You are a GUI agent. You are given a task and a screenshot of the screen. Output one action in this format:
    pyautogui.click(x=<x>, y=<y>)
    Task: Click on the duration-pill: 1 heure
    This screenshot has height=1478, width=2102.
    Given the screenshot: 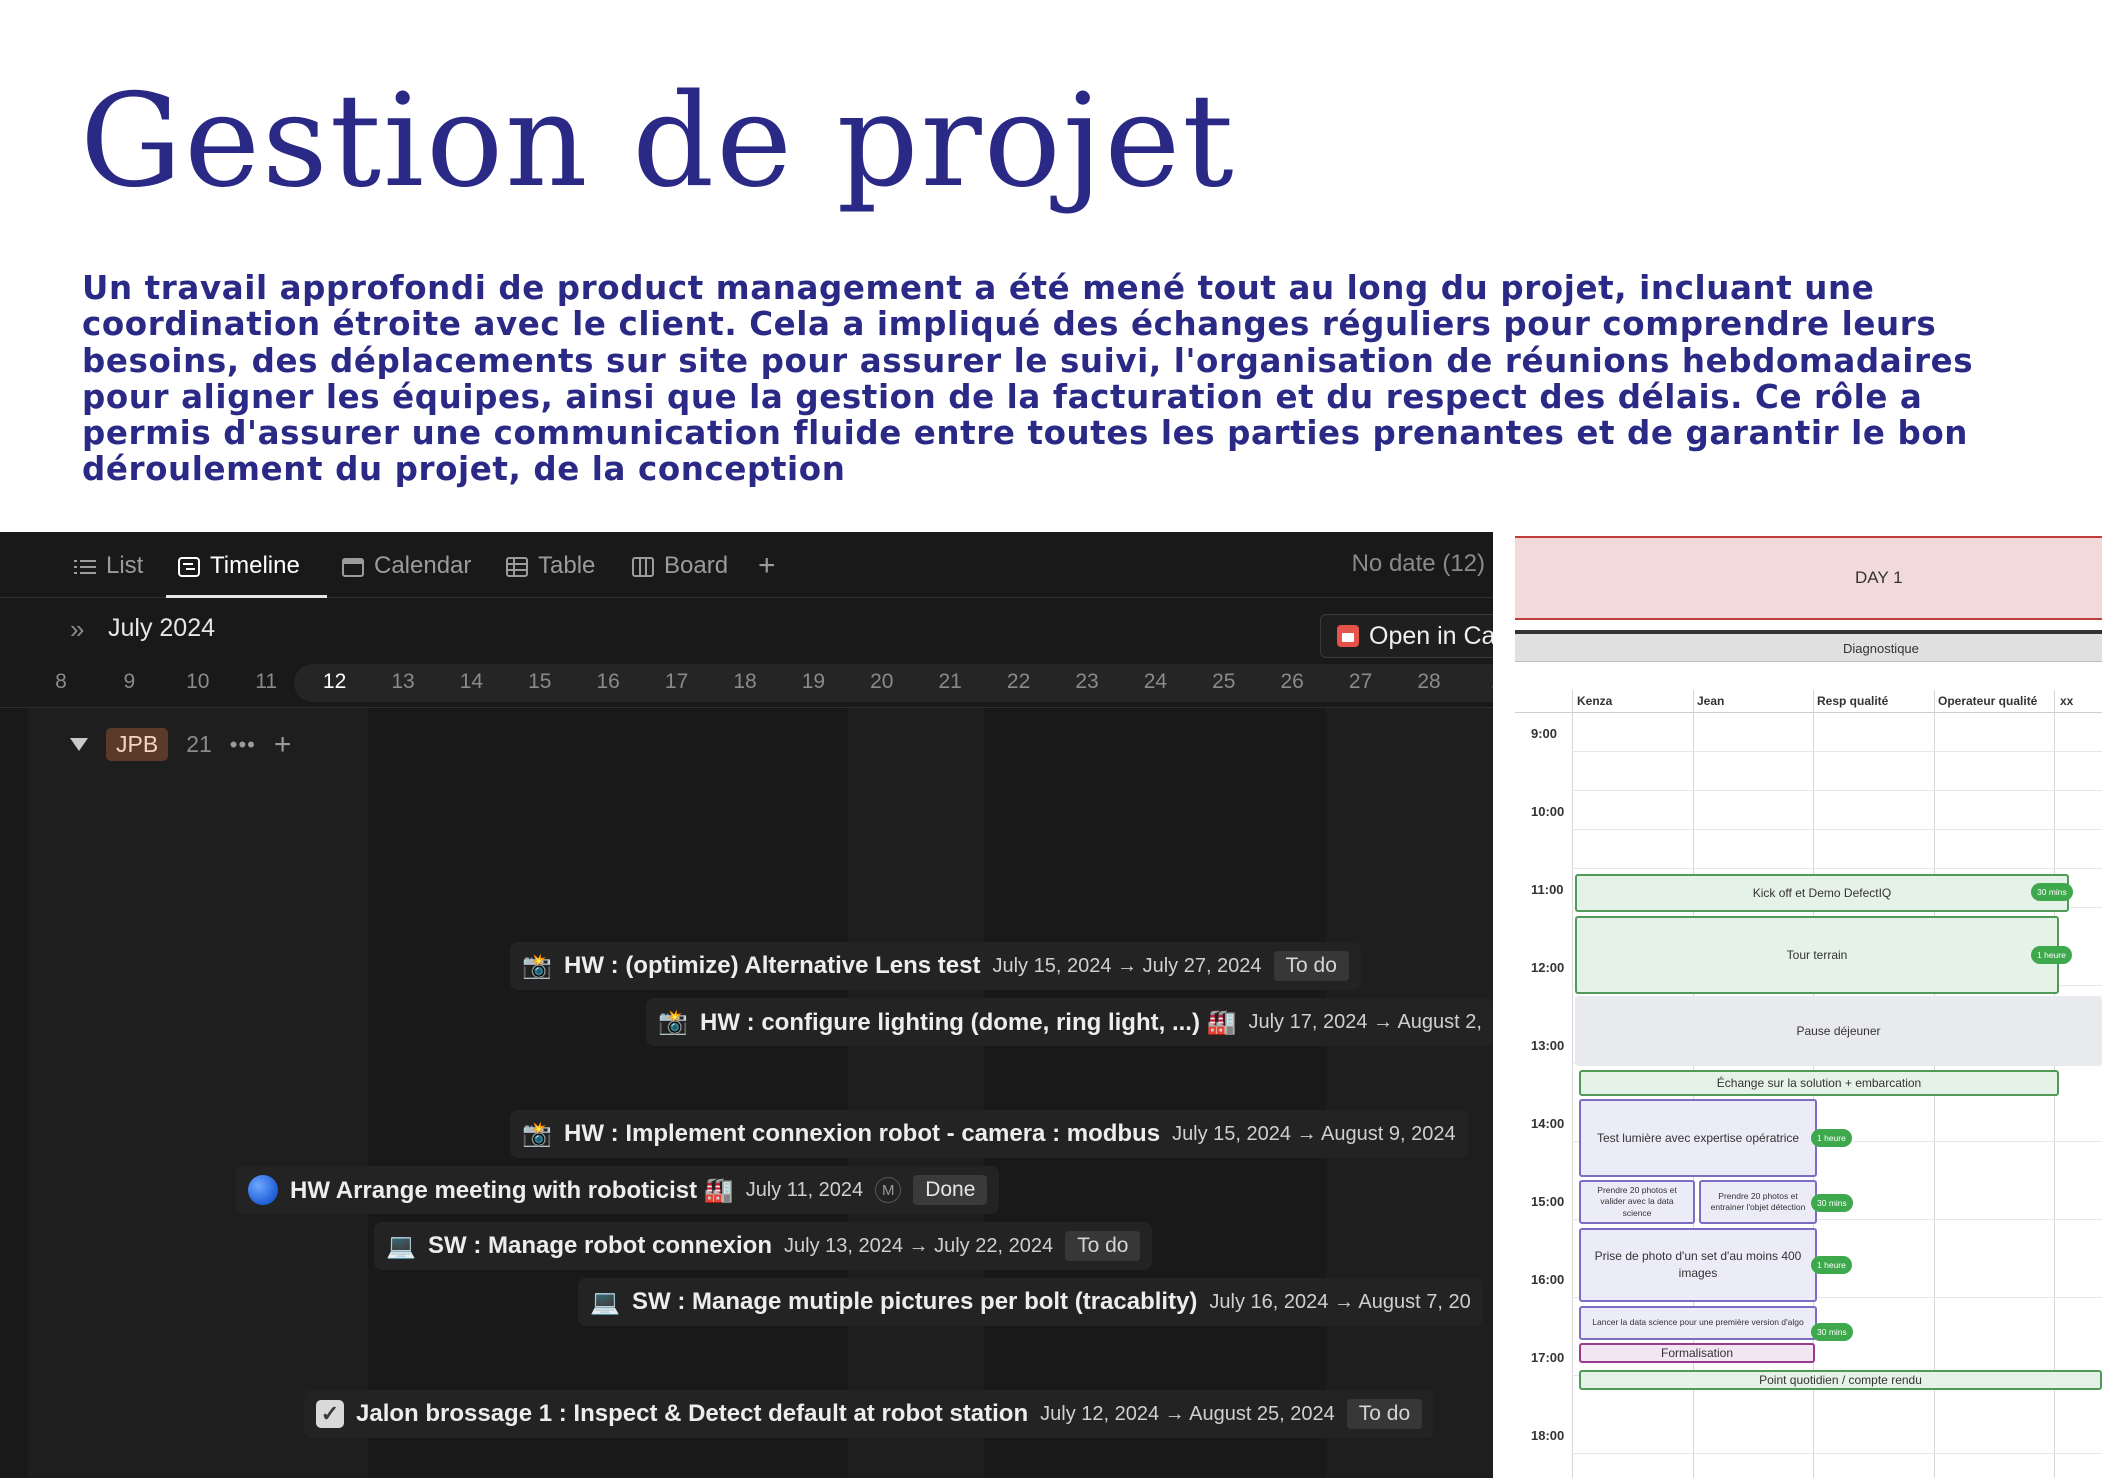 What is the action you would take?
    pyautogui.click(x=2051, y=955)
    